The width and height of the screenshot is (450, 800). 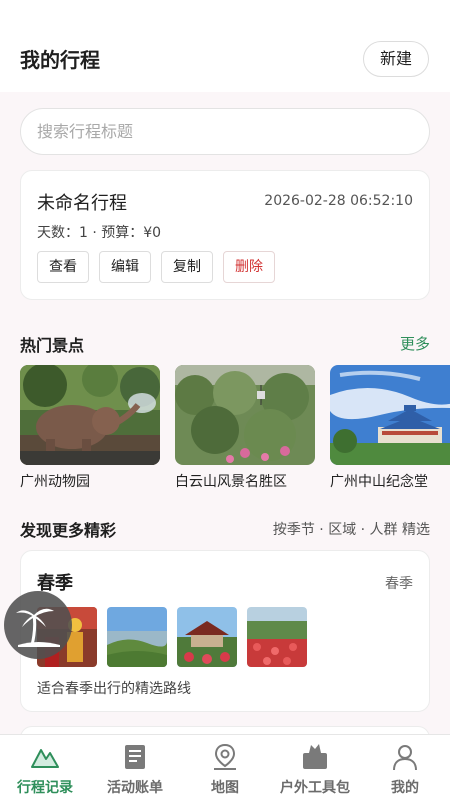 I want to click on search-input: 搜索行程标题, so click(x=225, y=131).